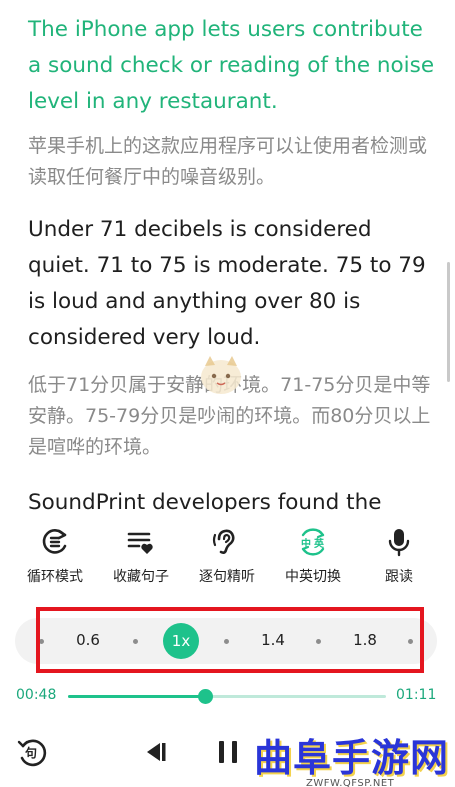 The image size is (455, 787). Describe the element at coordinates (306, 543) in the screenshot. I see `svg-text: 中` at that location.